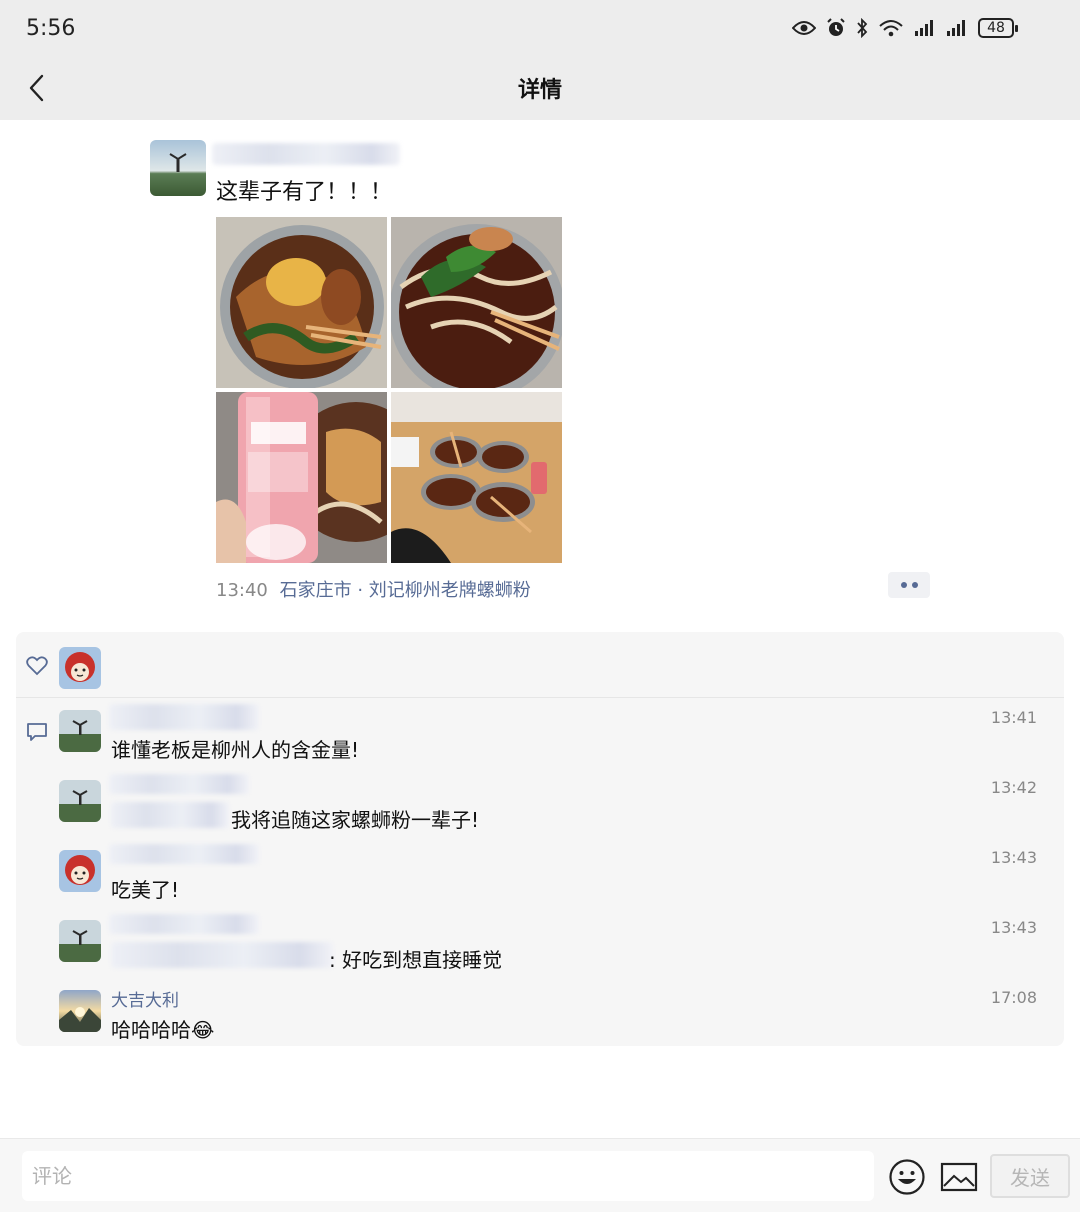 Image resolution: width=1080 pixels, height=1212 pixels. I want to click on page-title: 详情, so click(539, 90).